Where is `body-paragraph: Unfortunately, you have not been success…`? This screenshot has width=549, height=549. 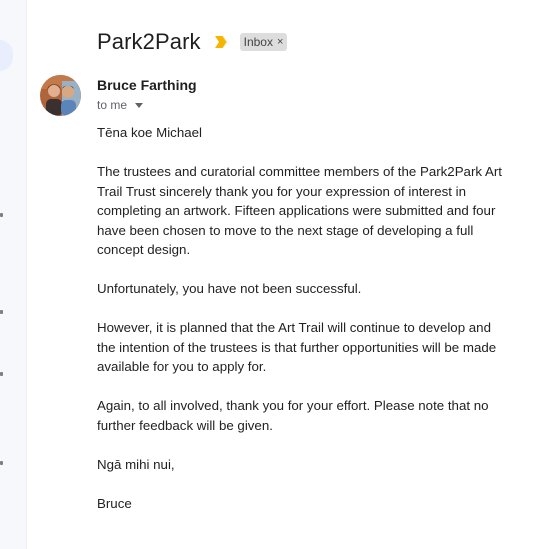 body-paragraph: Unfortunately, you have not been success… is located at coordinates (229, 288).